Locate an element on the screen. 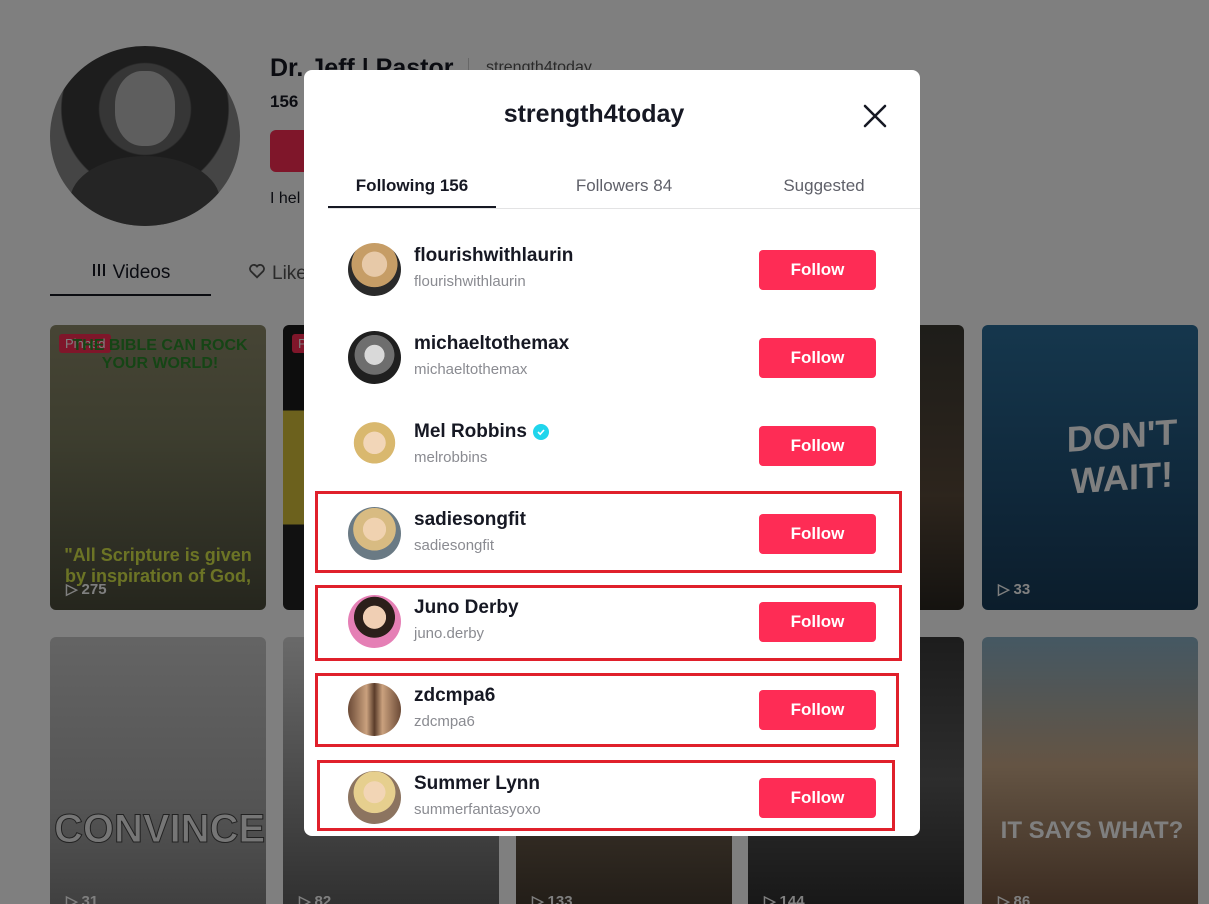  tab-followers: Followers 84 is located at coordinates (624, 186).